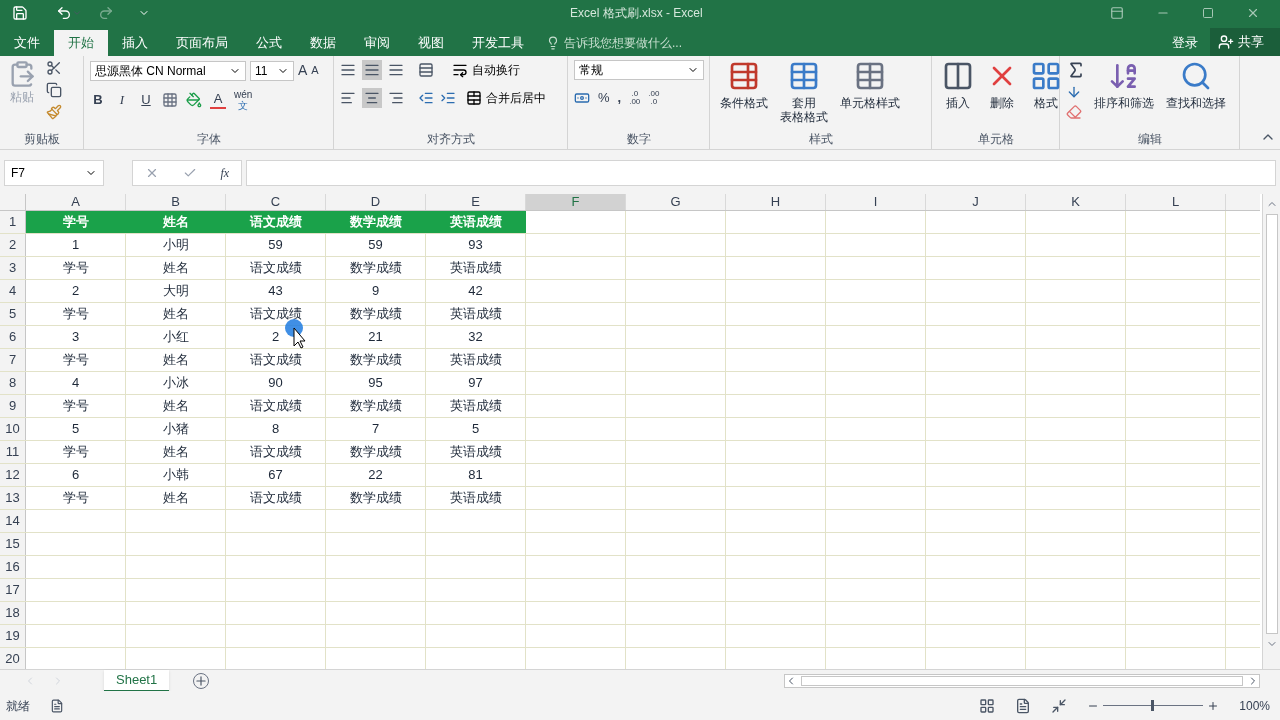  What do you see at coordinates (176, 475) in the screenshot?
I see `table-cell: 小韩` at bounding box center [176, 475].